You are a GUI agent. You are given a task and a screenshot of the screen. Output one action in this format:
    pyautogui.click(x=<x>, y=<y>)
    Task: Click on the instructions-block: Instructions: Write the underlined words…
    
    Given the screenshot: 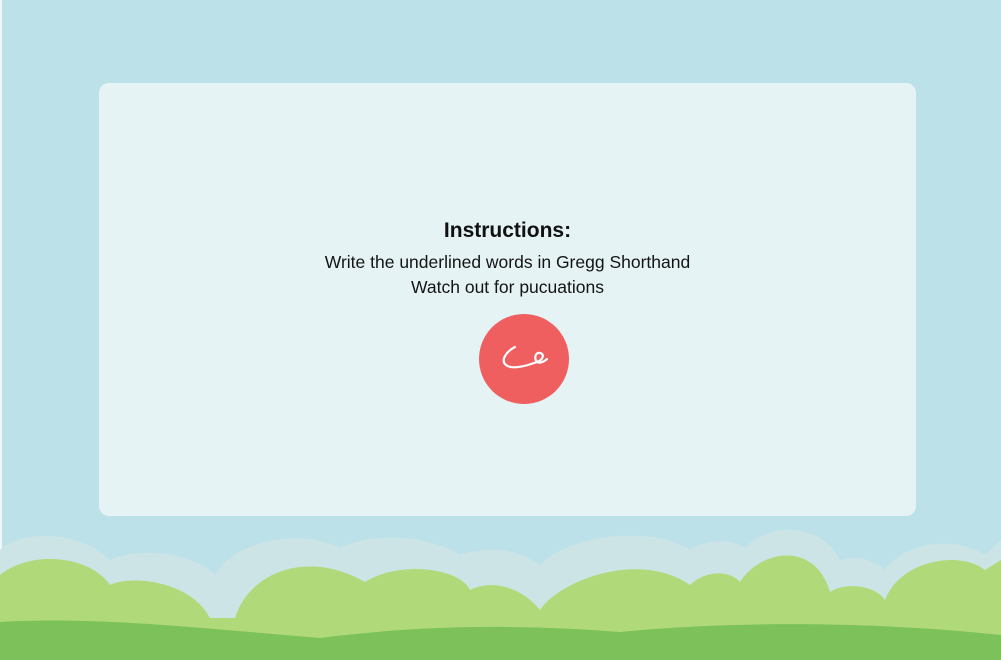 What is the action you would take?
    pyautogui.click(x=507, y=259)
    